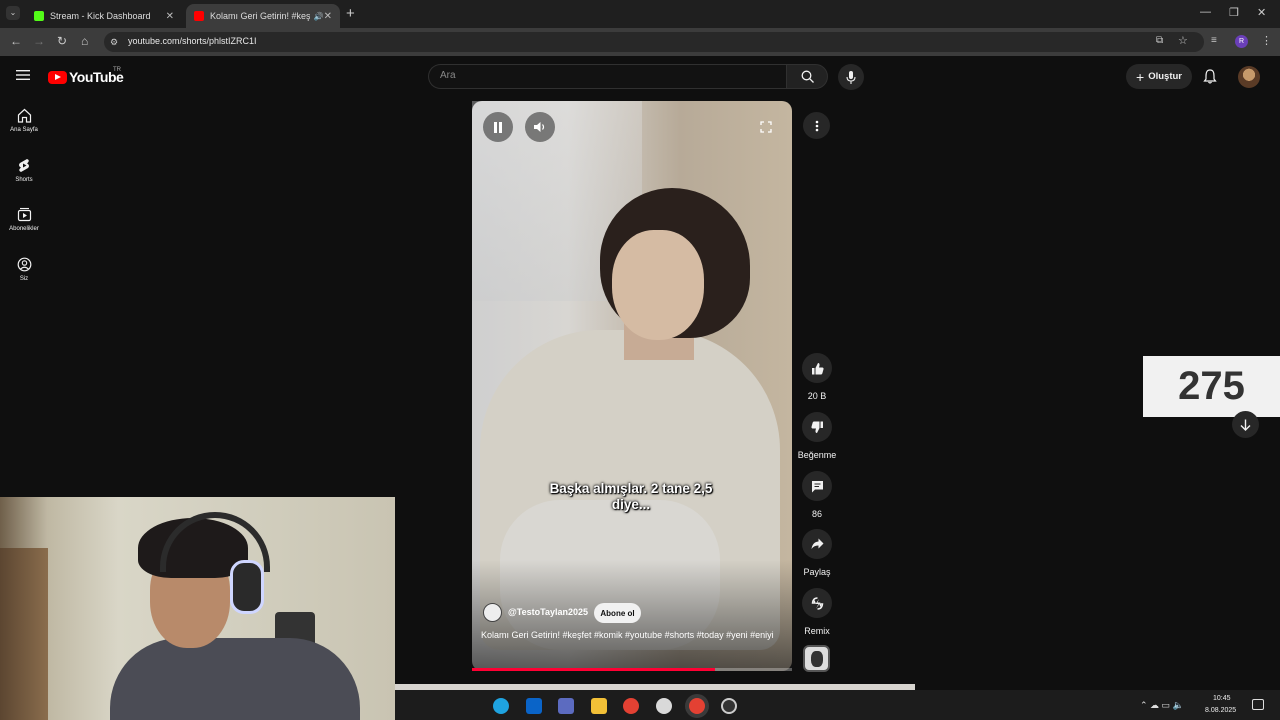  I want to click on search-box, so click(607, 76).